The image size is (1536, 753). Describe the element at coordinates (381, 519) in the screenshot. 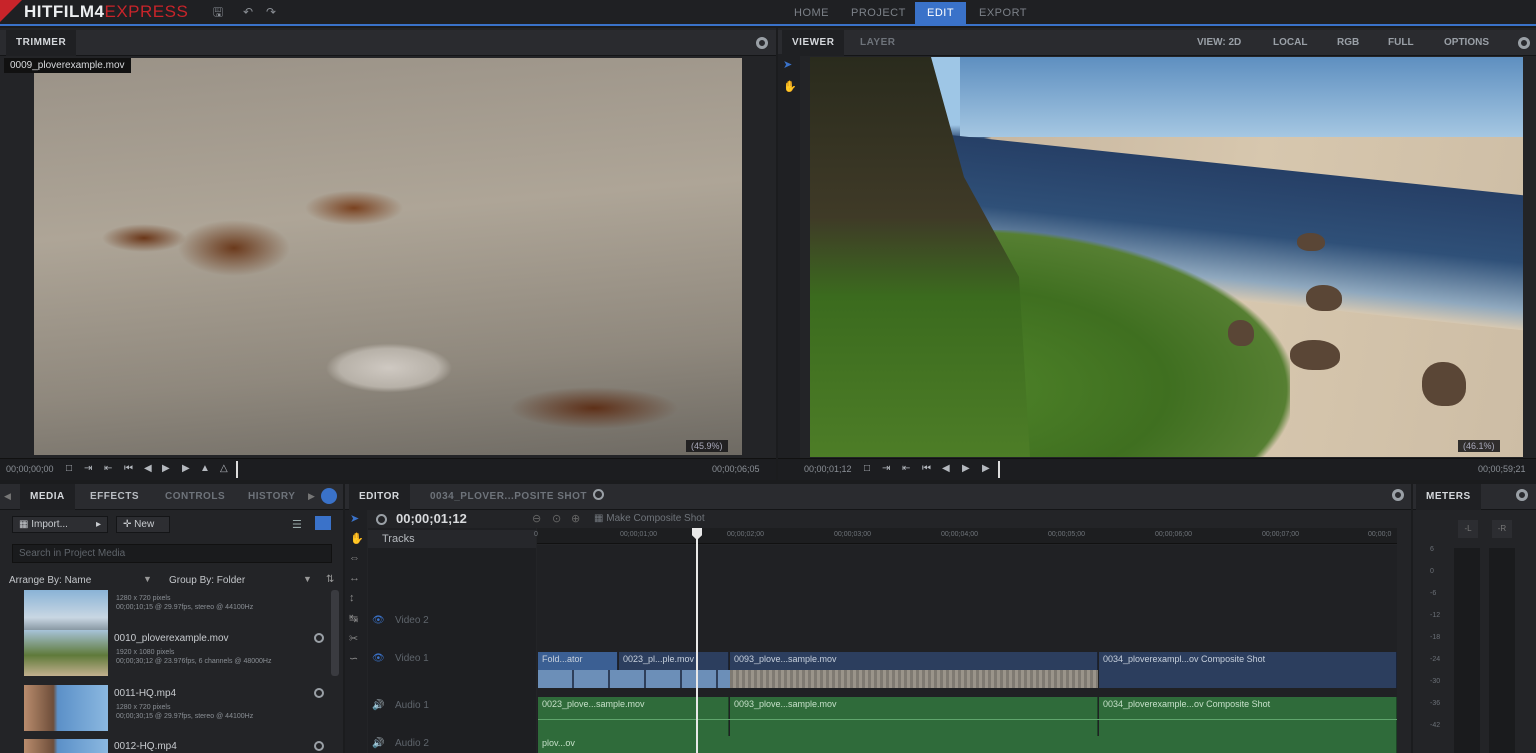

I see `timecode-settings-icon` at that location.